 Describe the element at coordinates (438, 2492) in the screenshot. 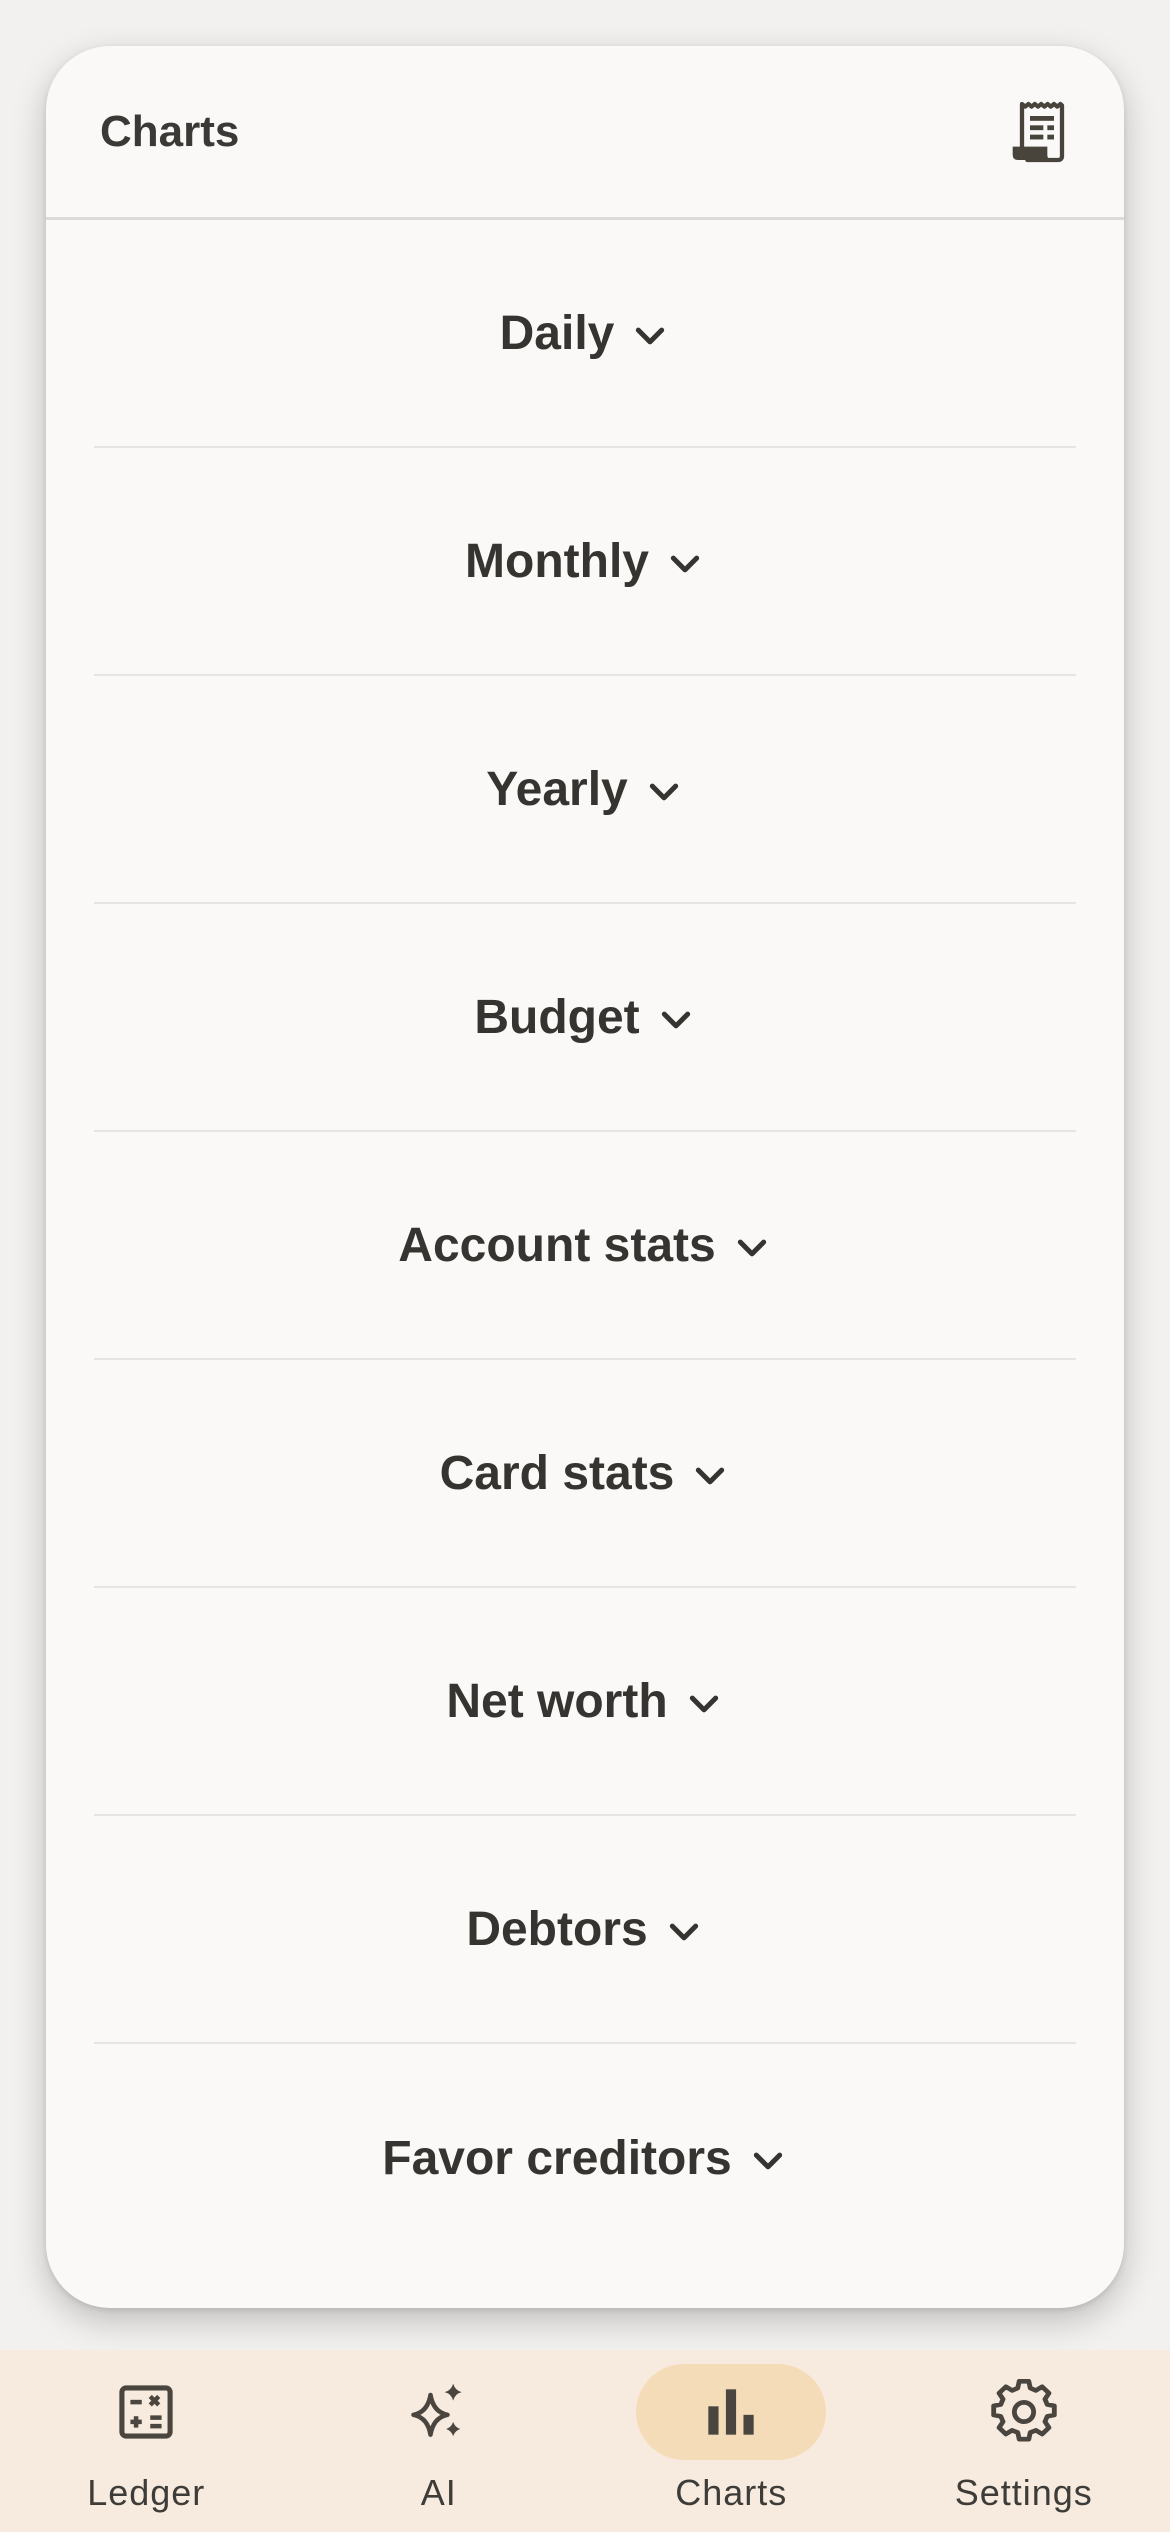

I see `nav-label: AI` at that location.